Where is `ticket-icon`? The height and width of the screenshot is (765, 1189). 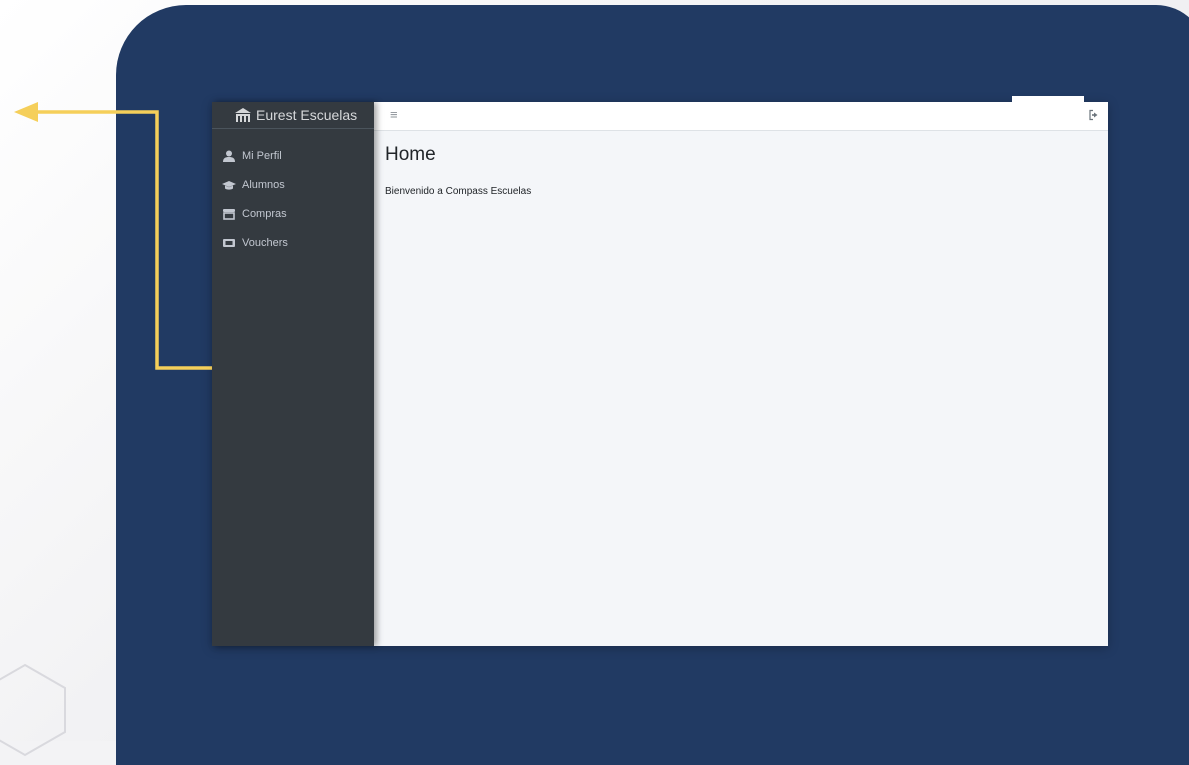 ticket-icon is located at coordinates (229, 242).